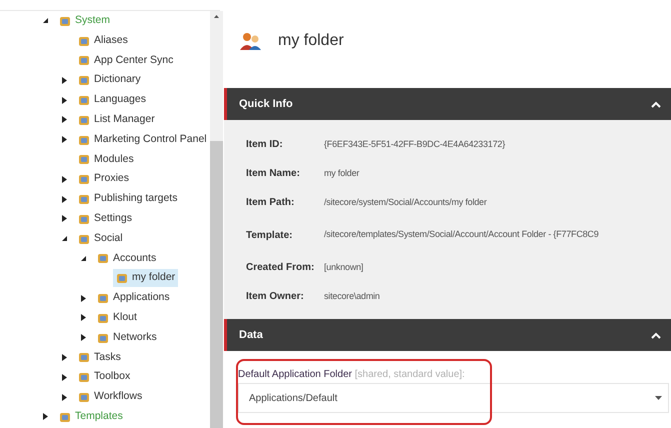  Describe the element at coordinates (264, 145) in the screenshot. I see `field-label: Item ID:` at that location.